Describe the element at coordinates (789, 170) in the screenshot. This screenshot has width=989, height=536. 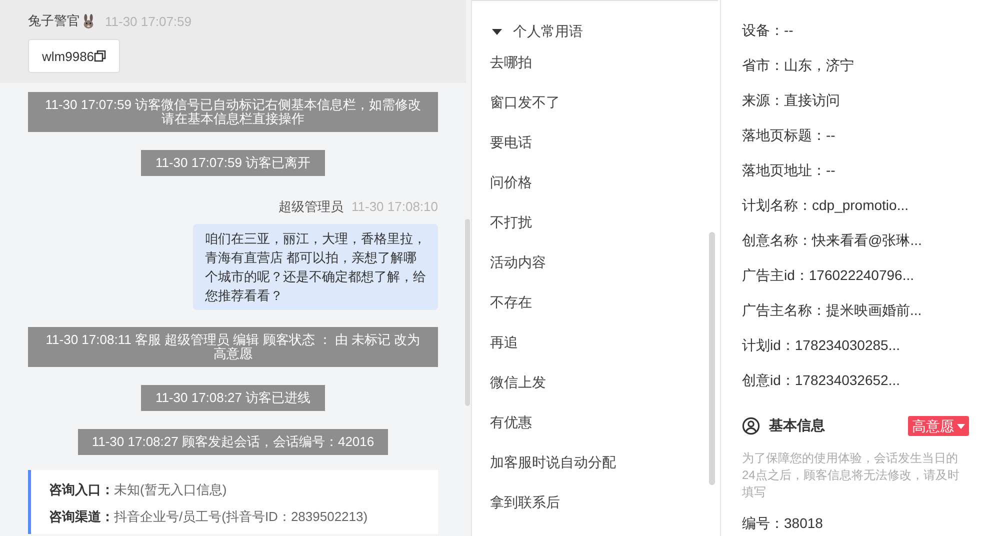
I see `detail-text: 落地页地址：--` at that location.